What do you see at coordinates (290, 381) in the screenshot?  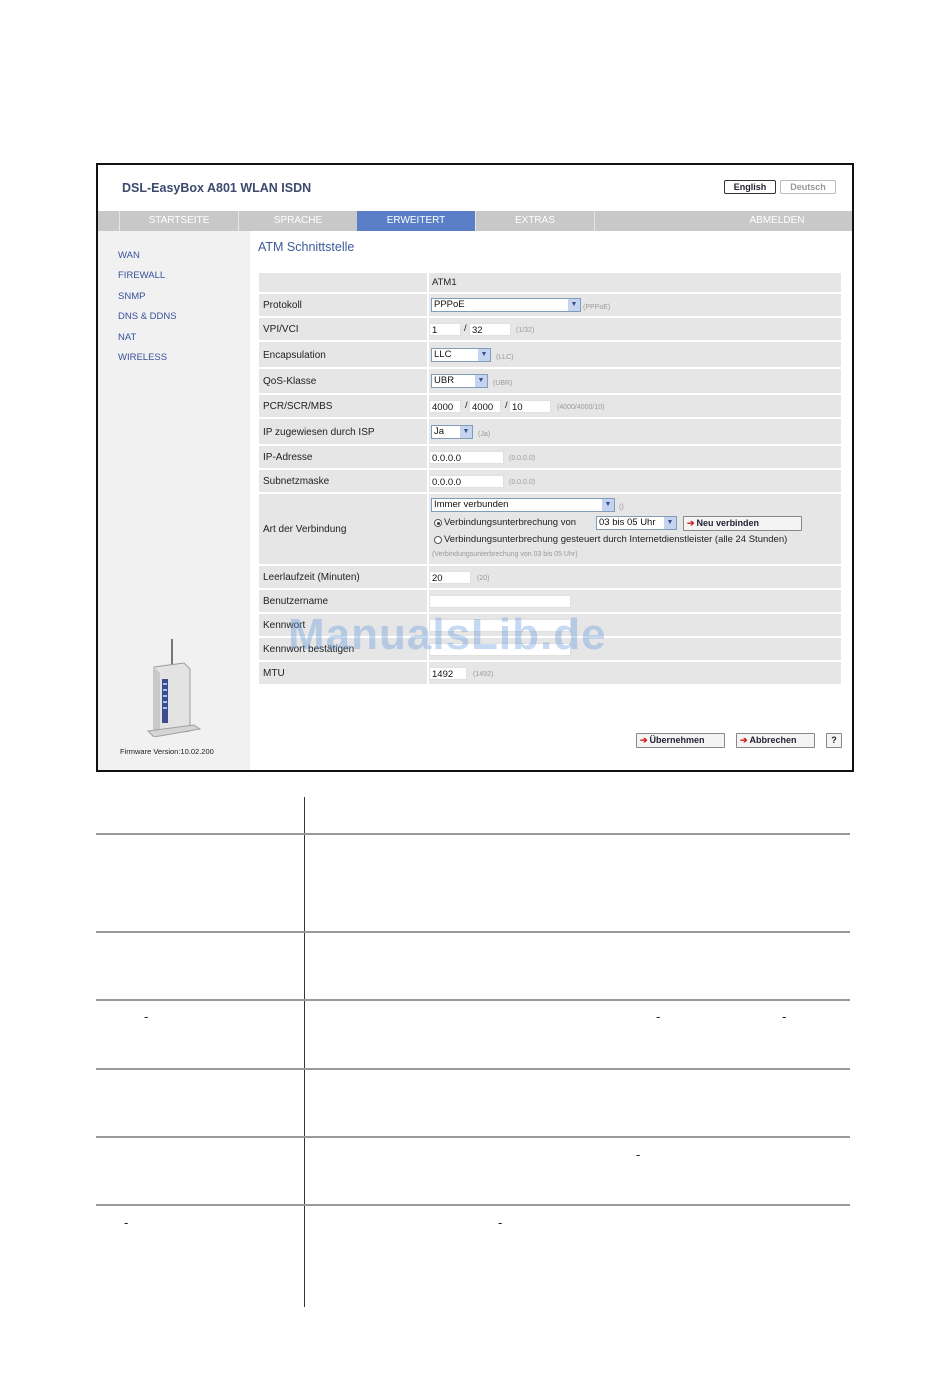 I see `qos-label: QoS-Klasse` at bounding box center [290, 381].